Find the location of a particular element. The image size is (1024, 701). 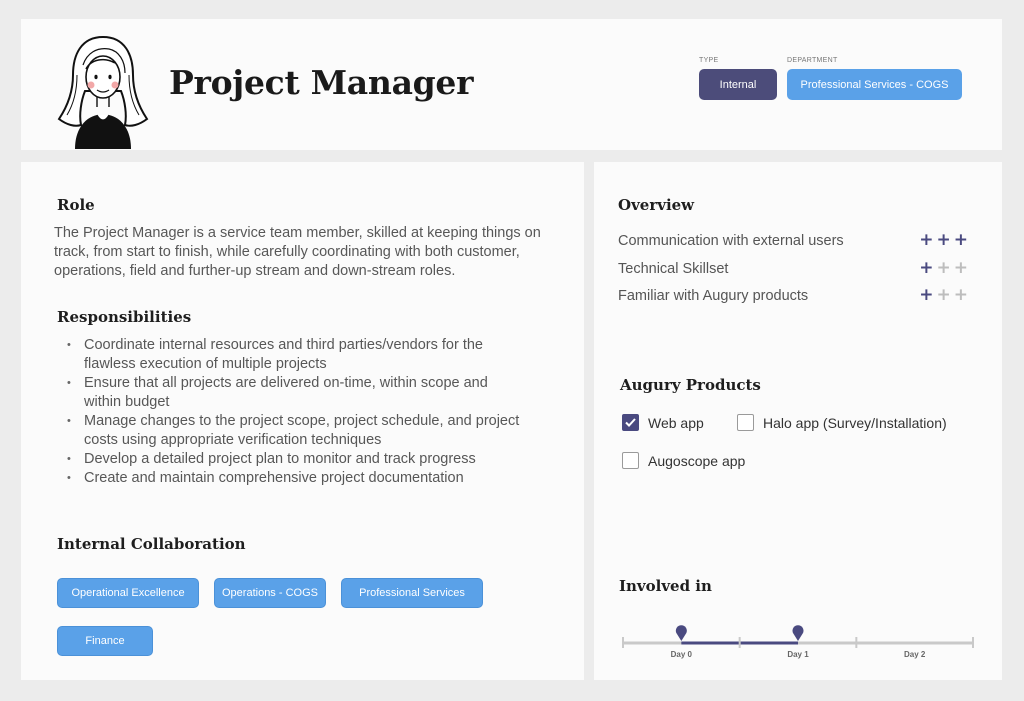

checkmark-icon is located at coordinates (630, 422).